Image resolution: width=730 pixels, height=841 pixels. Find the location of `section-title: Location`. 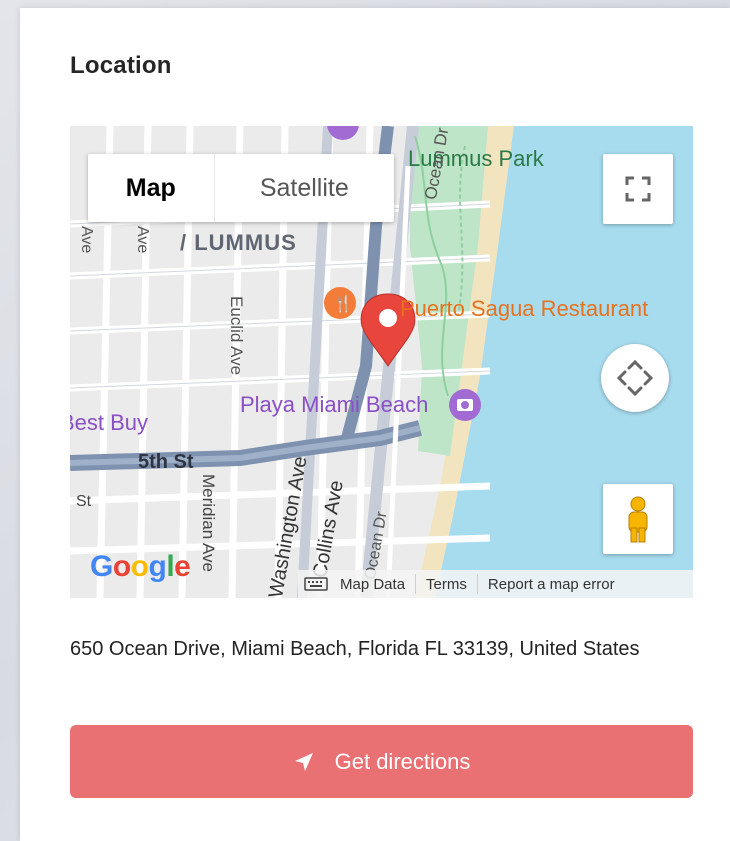

section-title: Location is located at coordinates (121, 65).